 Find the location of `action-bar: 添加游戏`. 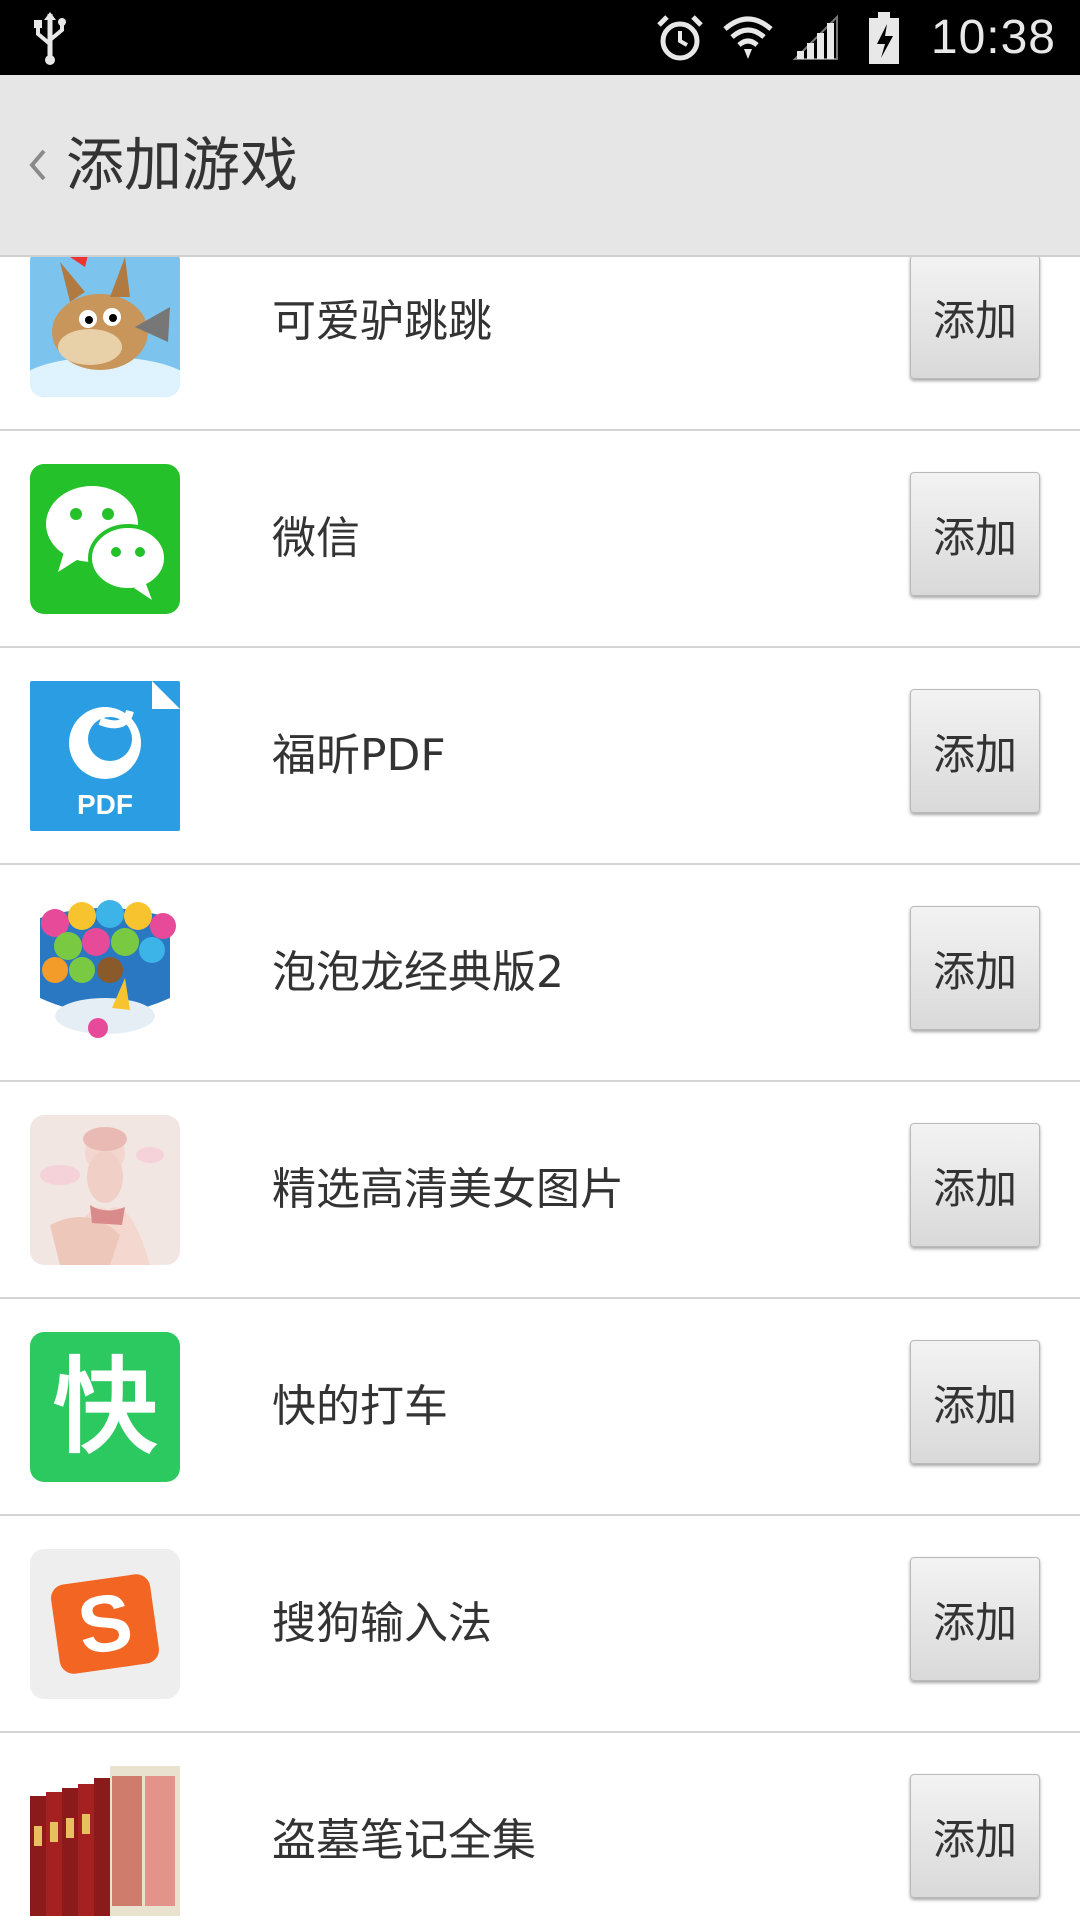

action-bar: 添加游戏 is located at coordinates (540, 166).